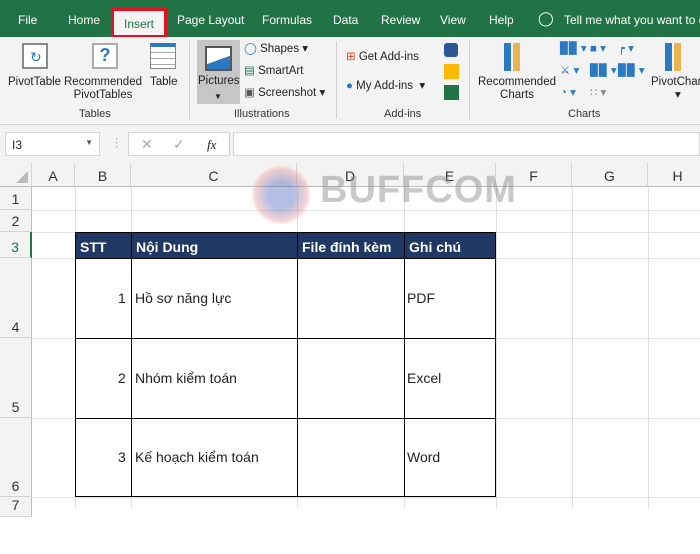 The width and height of the screenshot is (700, 554). I want to click on combo-chart-button: ▉▉ ▾, so click(631, 71).